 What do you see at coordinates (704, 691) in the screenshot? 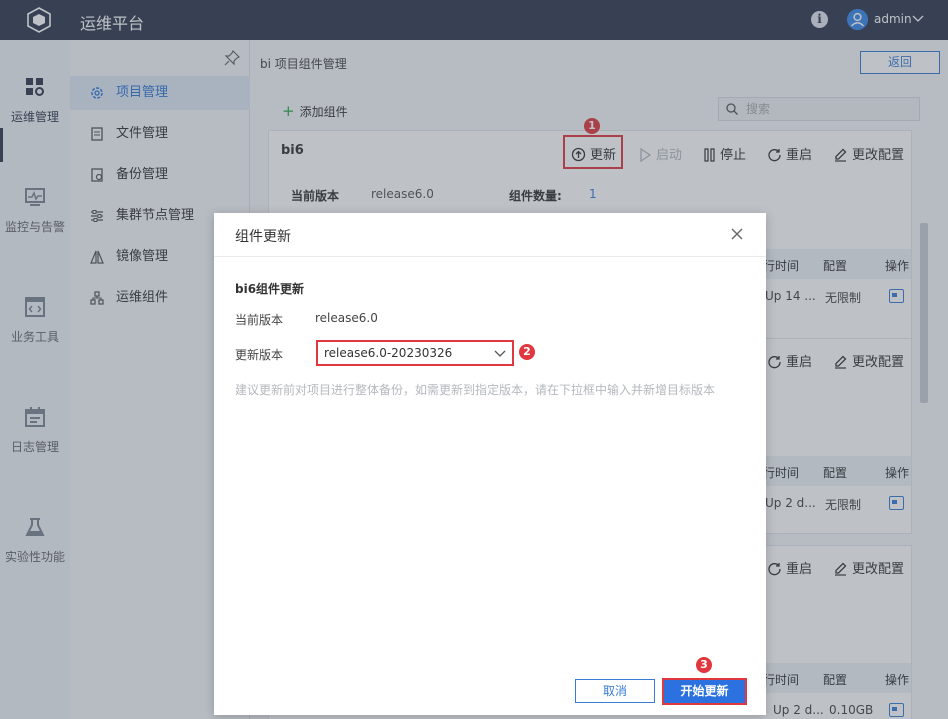
I see `start-update-button: 开始更新` at bounding box center [704, 691].